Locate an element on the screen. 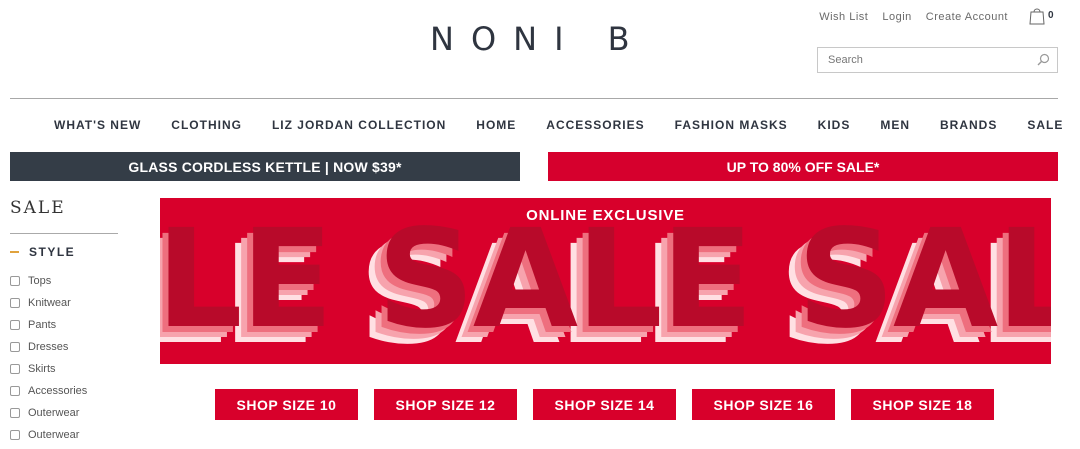  filter-tops: Tops is located at coordinates (48, 281).